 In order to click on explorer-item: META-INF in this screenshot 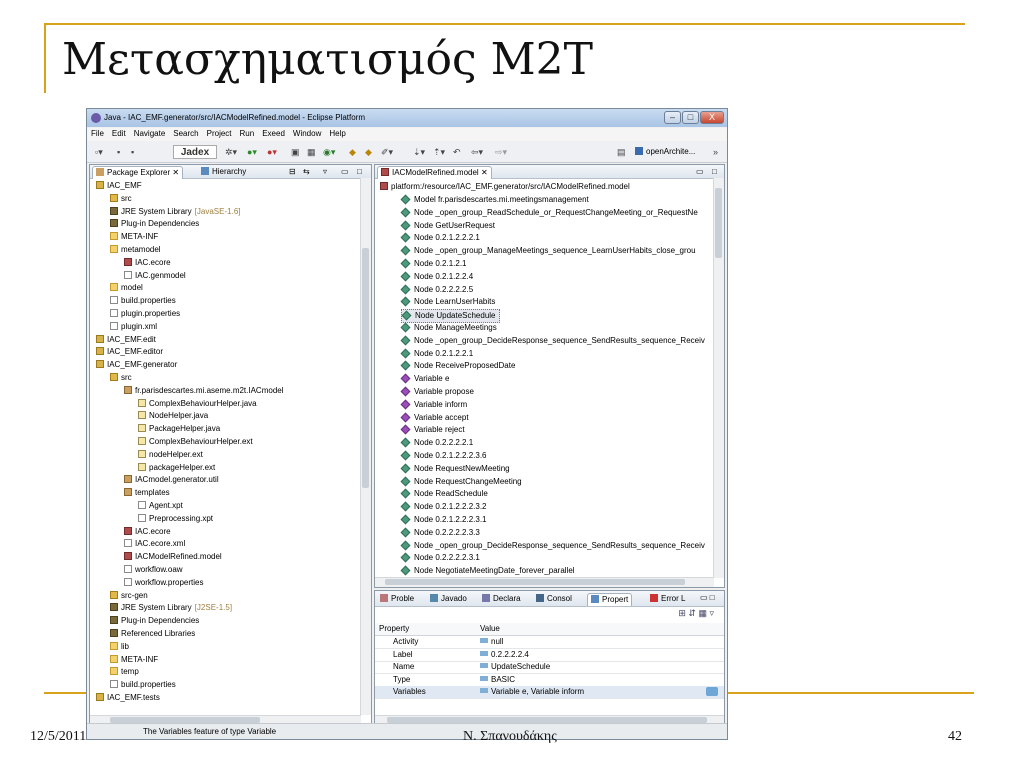, I will do `click(134, 237)`.